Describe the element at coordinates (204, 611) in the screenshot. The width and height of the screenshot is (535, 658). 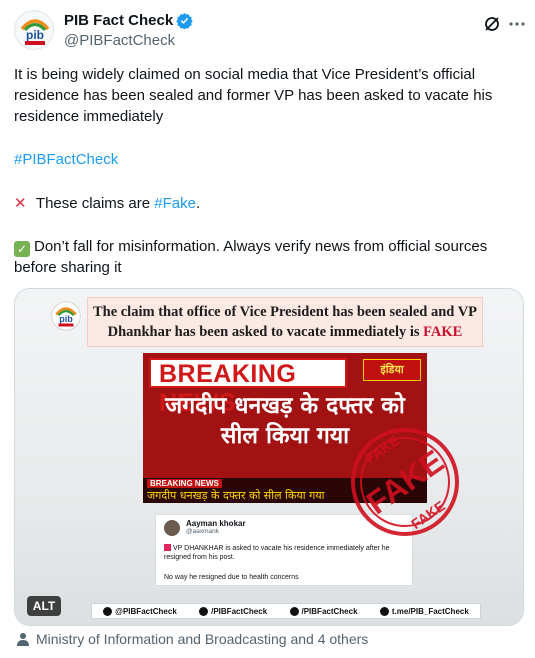
I see `instagram-icon` at that location.